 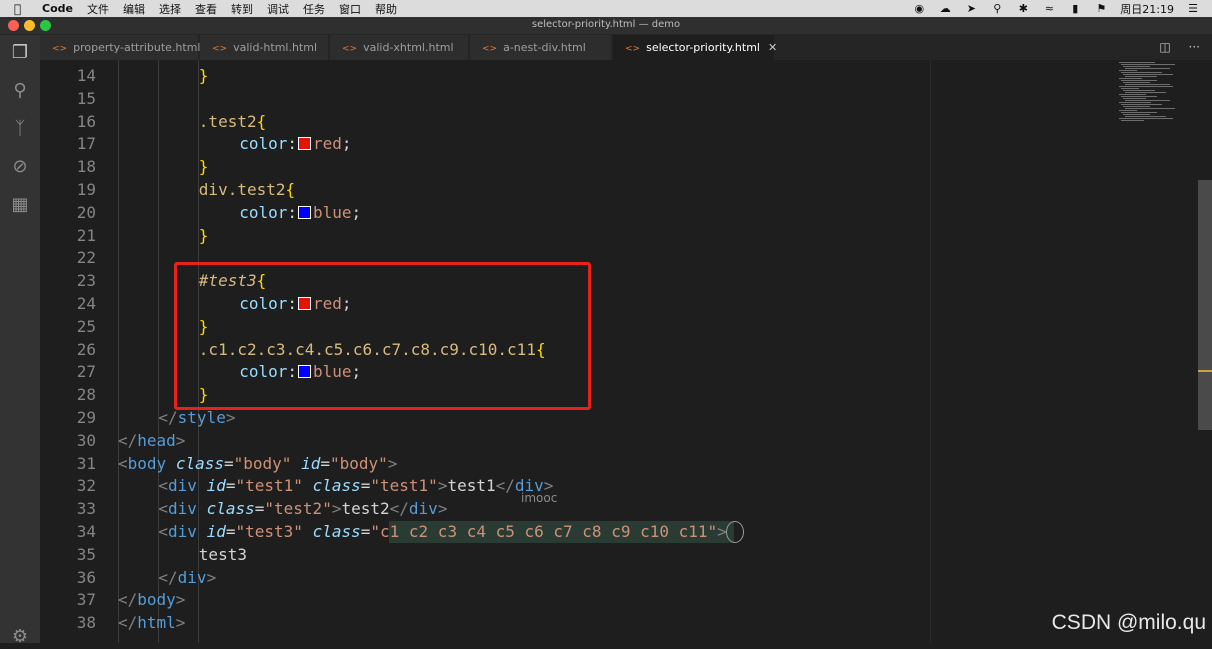 I want to click on code-line: 19 div.test2{, so click(x=484, y=190).